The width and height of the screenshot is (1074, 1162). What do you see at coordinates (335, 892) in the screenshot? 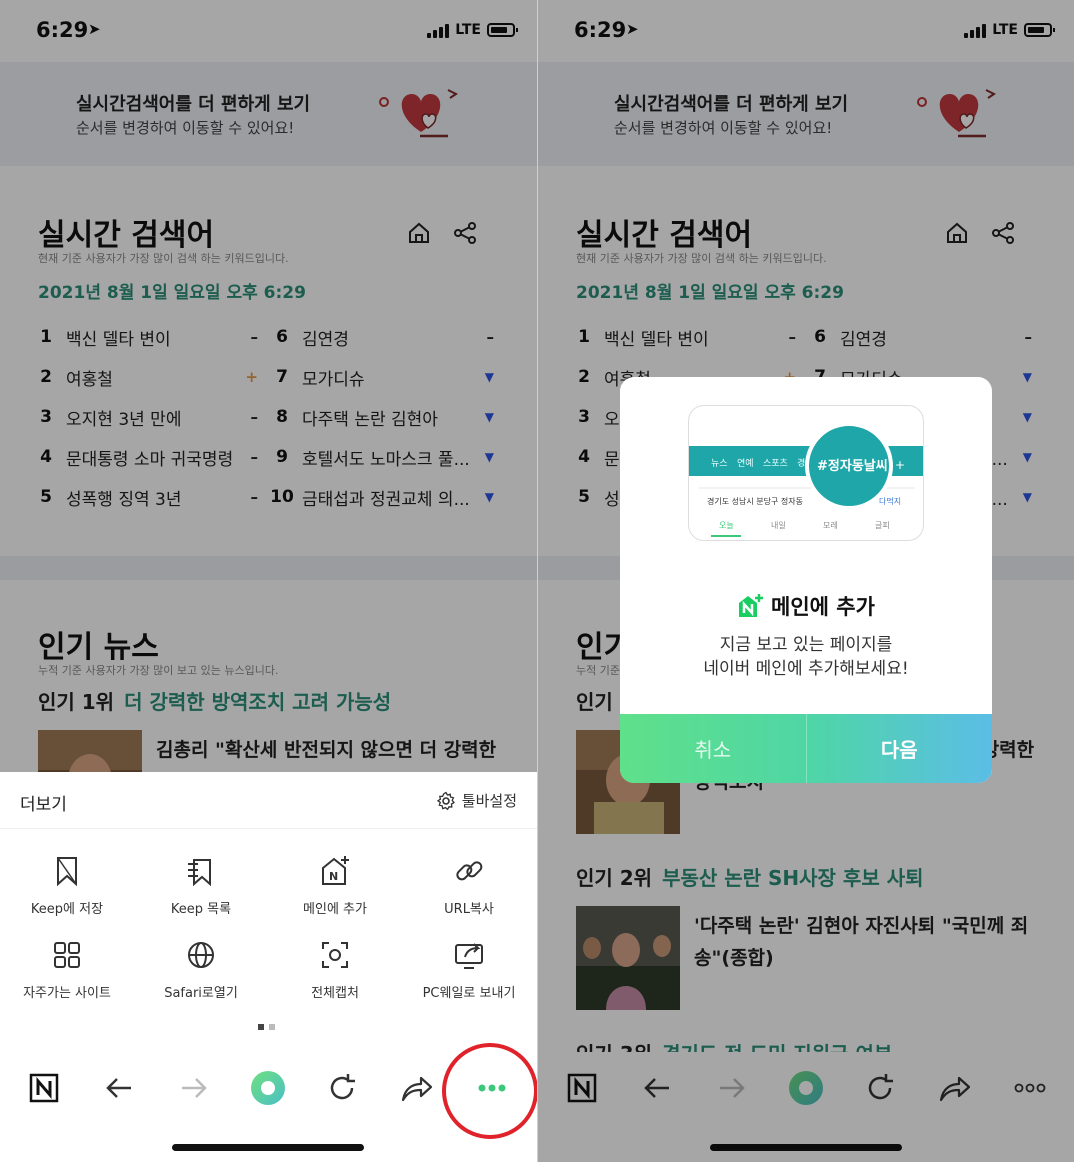
I see `add-to-main-button: N 메인에 추가` at bounding box center [335, 892].